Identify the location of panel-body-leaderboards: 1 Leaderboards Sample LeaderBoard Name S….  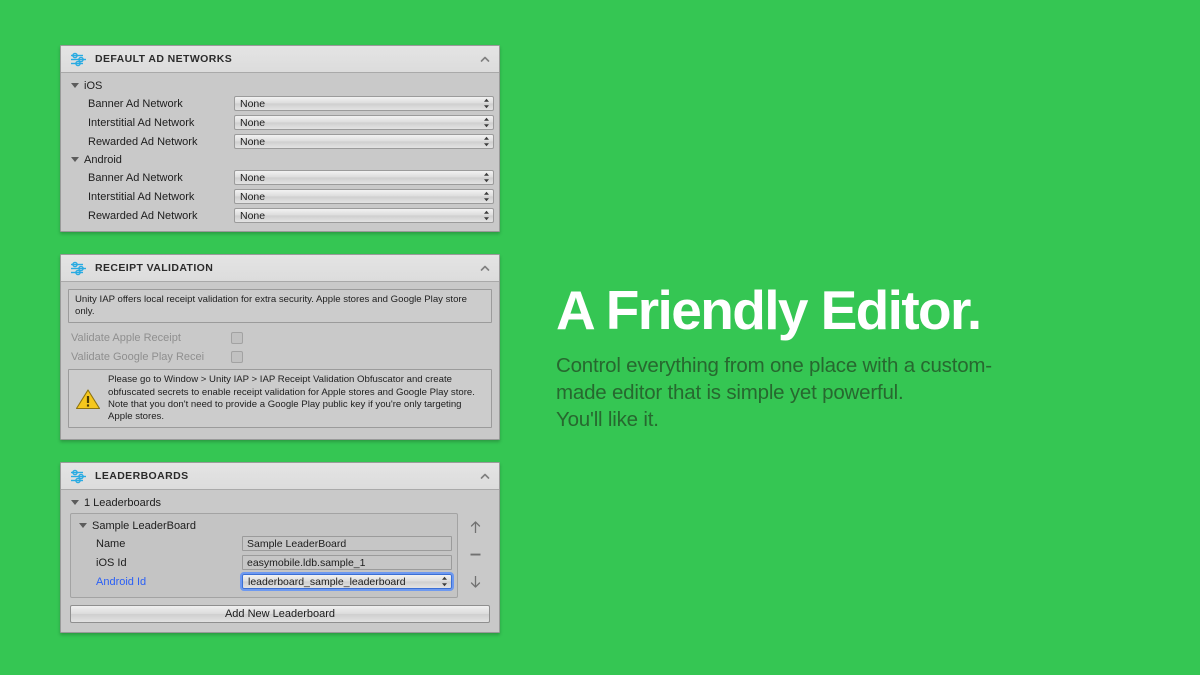
(280, 561).